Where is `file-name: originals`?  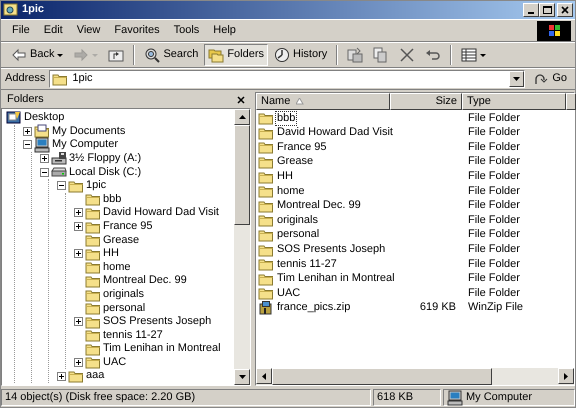 file-name: originals is located at coordinates (297, 220).